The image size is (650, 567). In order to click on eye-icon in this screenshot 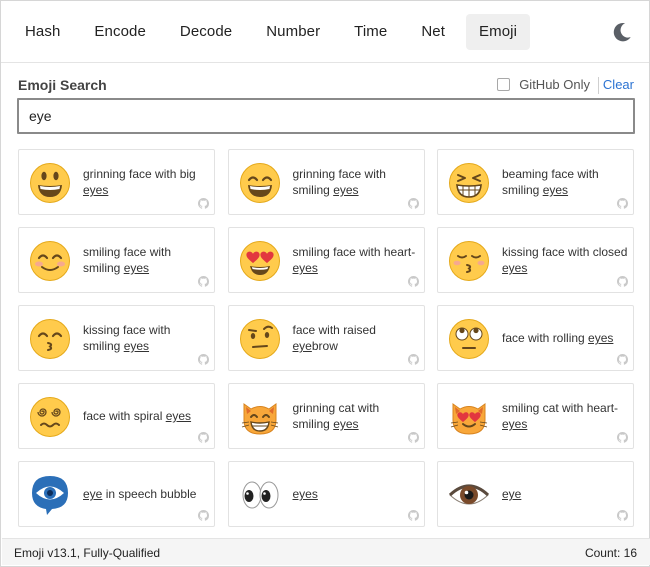, I will do `click(469, 494)`.